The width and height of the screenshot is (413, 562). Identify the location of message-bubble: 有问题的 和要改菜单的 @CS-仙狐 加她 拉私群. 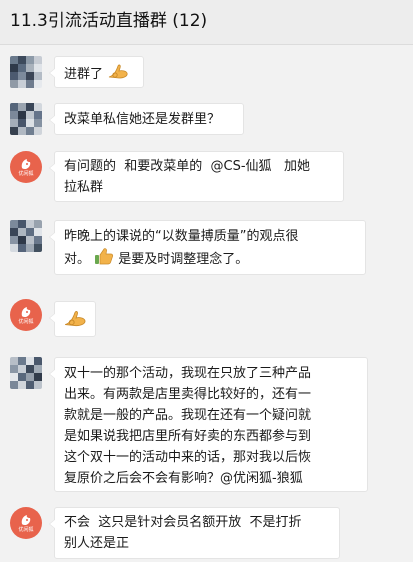
(196, 176).